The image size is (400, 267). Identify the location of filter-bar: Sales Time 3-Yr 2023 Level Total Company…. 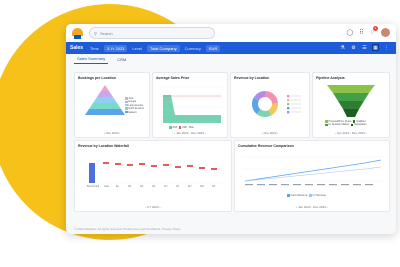
(231, 48).